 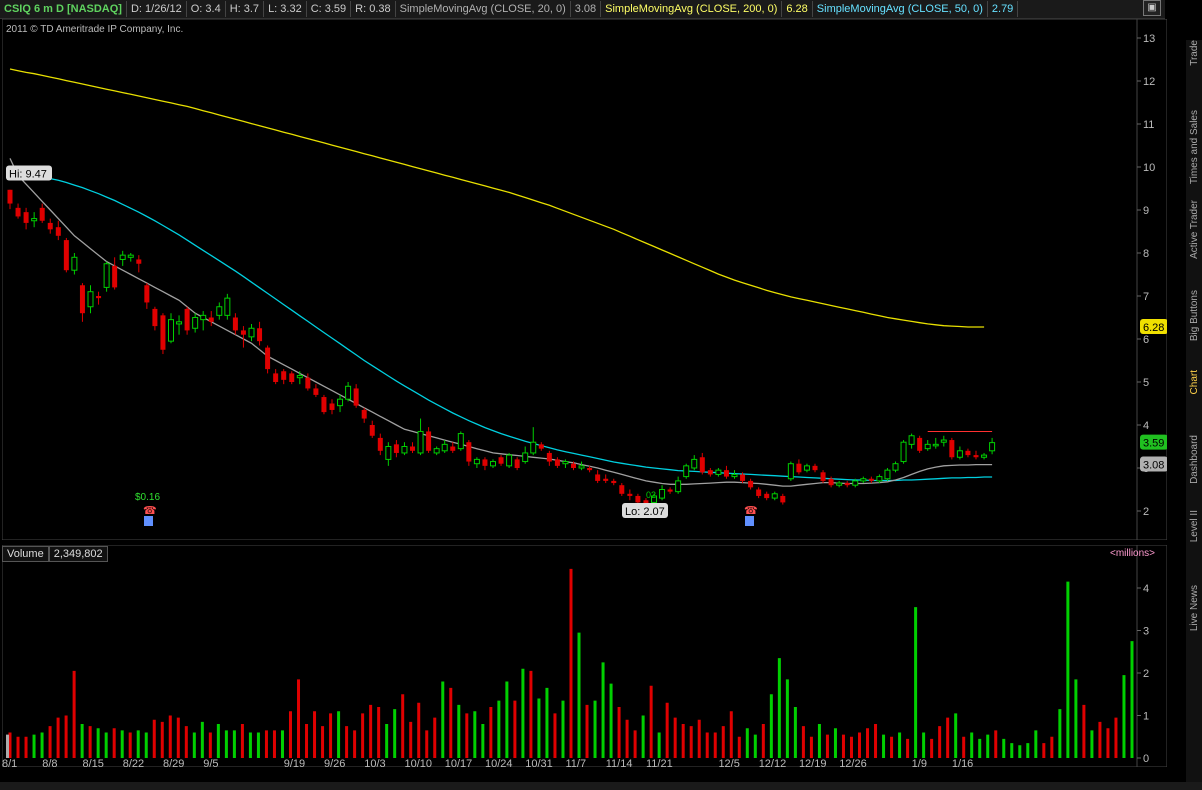 What do you see at coordinates (329, 9) in the screenshot?
I see `close-label: C: 3.59` at bounding box center [329, 9].